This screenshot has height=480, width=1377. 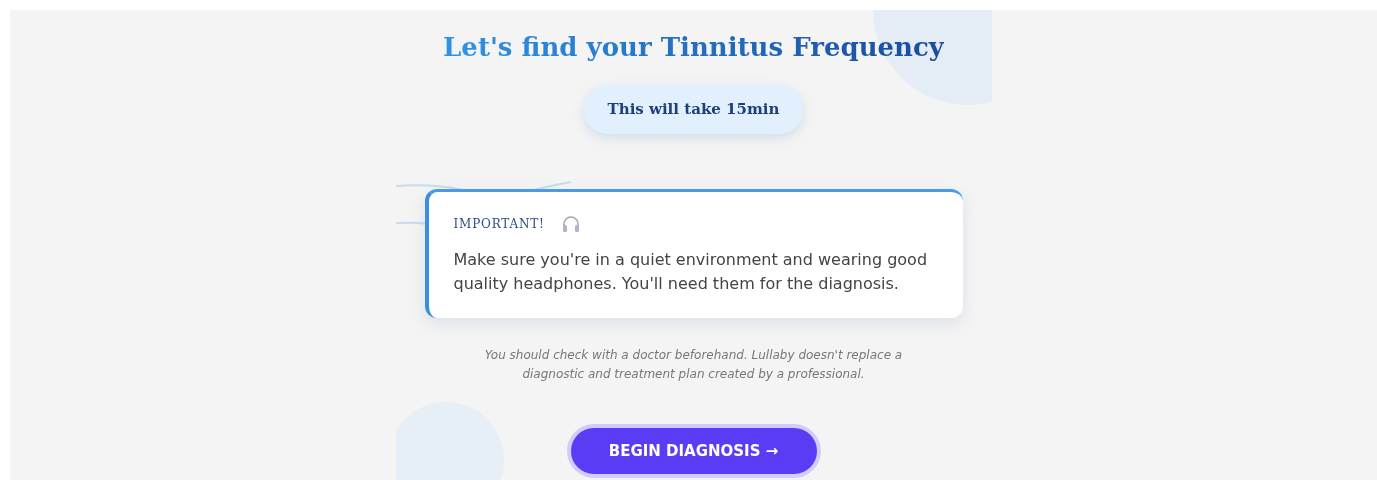 I want to click on notice-label: IMPORTANT!, so click(x=499, y=224).